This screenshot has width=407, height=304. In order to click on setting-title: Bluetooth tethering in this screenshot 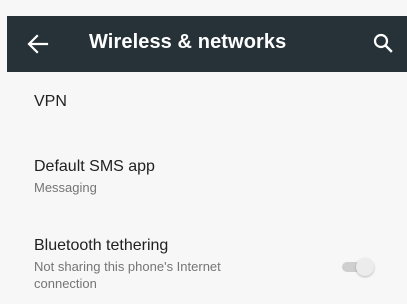, I will do `click(101, 245)`.